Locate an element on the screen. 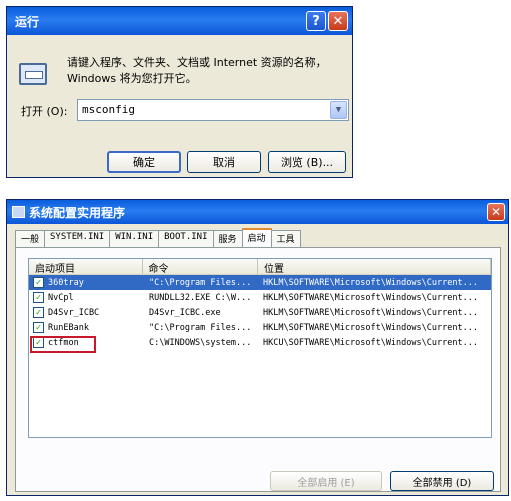 This screenshot has width=511, height=501. run-title: 运行 is located at coordinates (27, 21).